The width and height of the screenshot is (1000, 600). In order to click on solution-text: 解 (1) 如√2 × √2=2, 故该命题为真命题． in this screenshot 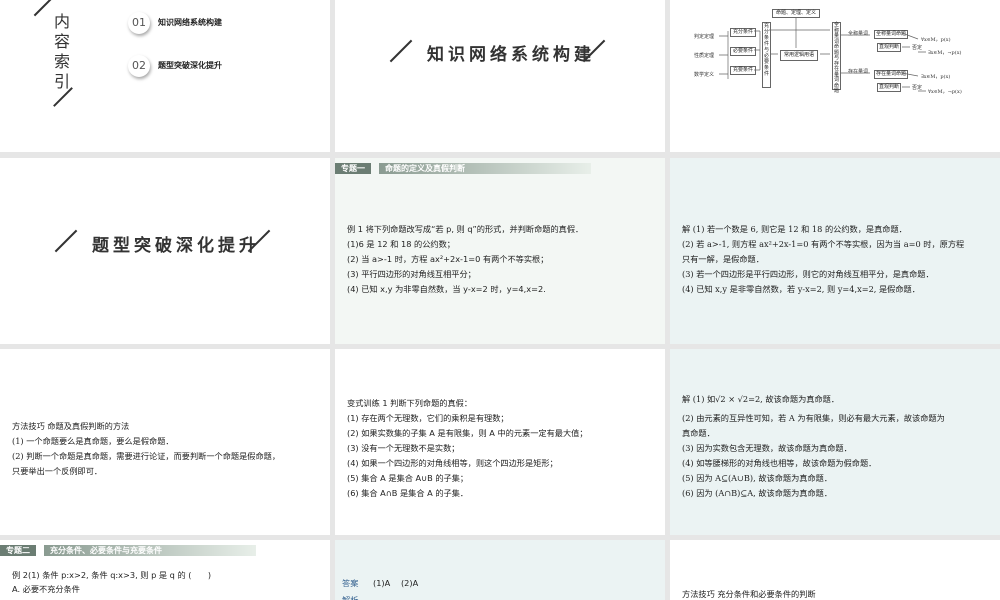, I will do `click(761, 399)`.